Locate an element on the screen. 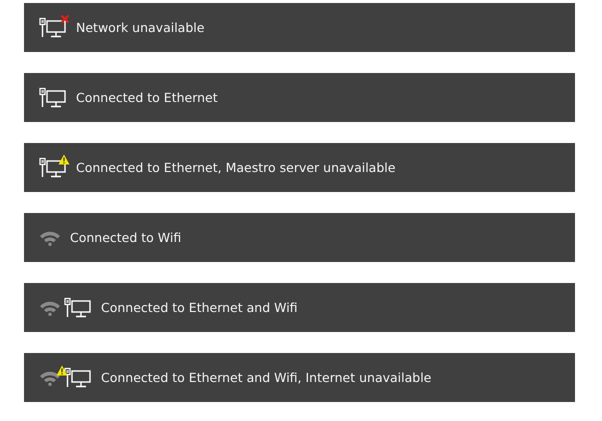 This screenshot has width=602, height=421. status-text: Connected to Ethernet is located at coordinates (147, 97).